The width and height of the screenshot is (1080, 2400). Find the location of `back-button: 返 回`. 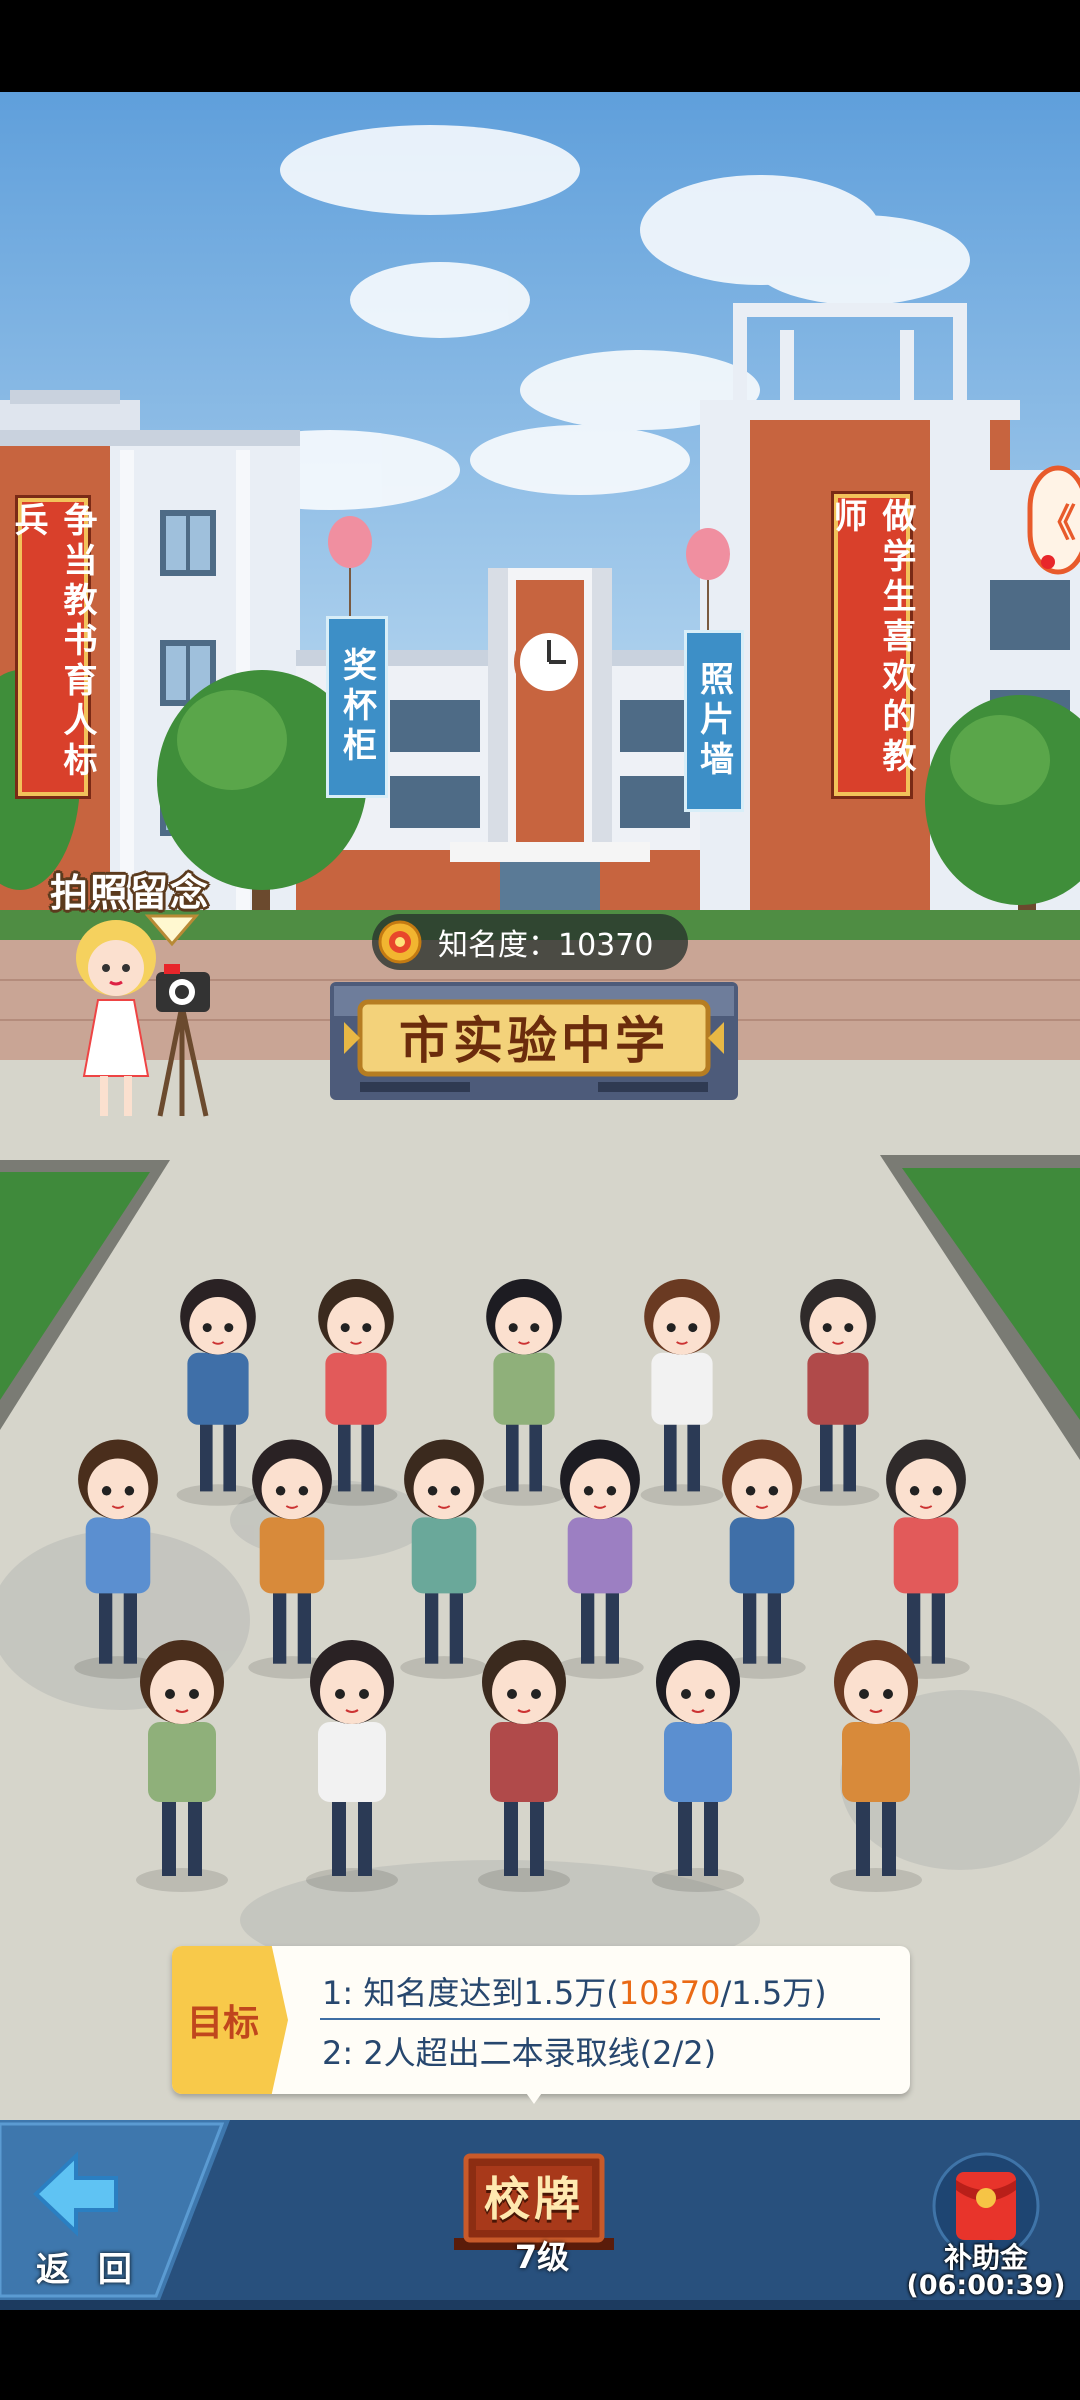

back-button: 返 回 is located at coordinates (88, 2266).